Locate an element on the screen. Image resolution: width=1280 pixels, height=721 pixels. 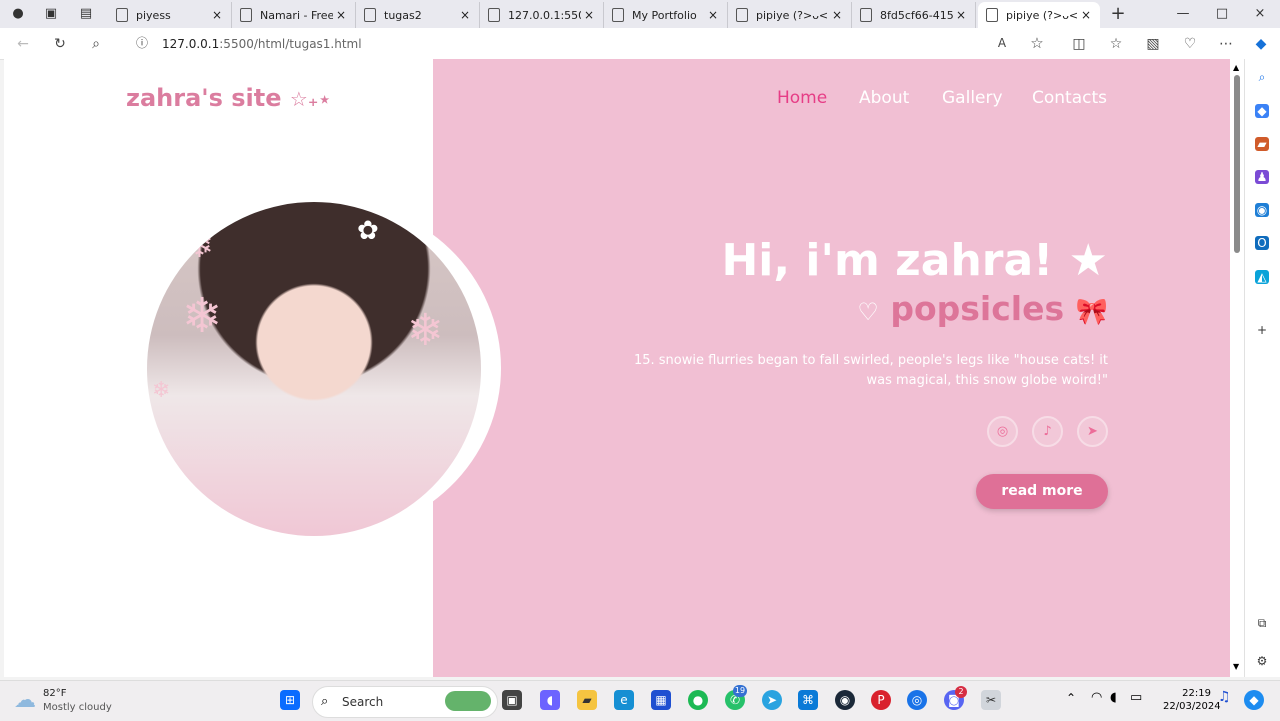
read-aloud-icon: A is located at coordinates (1002, 43).